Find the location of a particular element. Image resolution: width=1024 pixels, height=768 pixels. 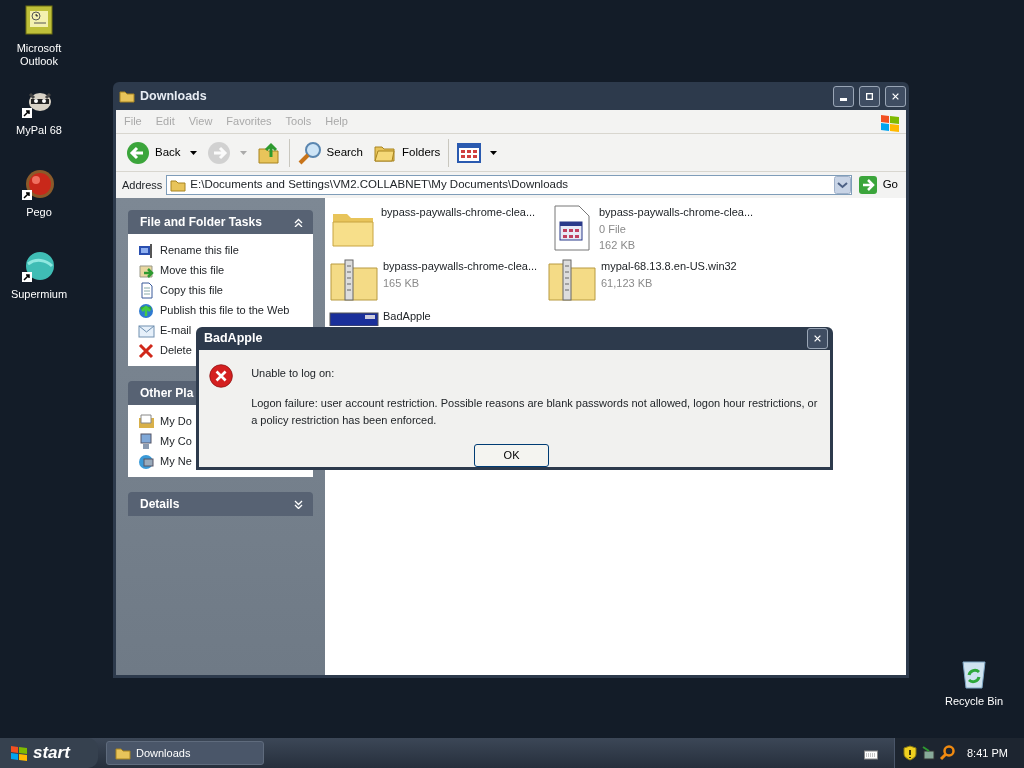

search-button: Search is located at coordinates (330, 152).